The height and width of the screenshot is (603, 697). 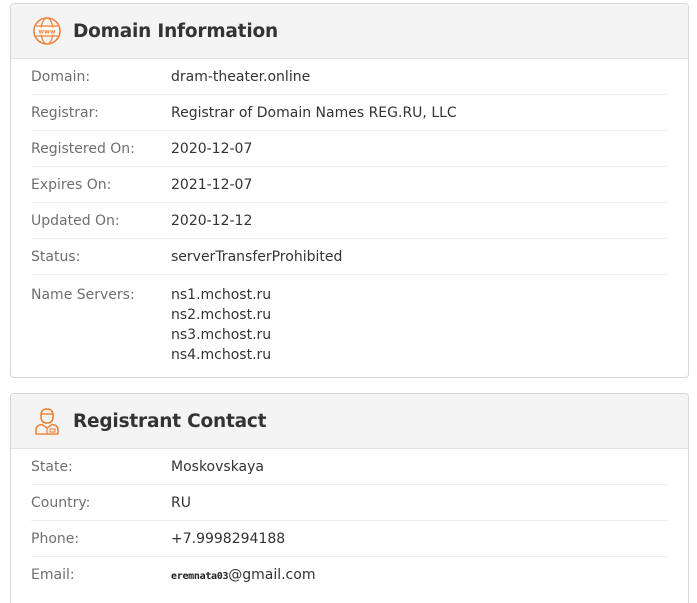 I want to click on row-value: +7.9998294188, so click(x=228, y=538).